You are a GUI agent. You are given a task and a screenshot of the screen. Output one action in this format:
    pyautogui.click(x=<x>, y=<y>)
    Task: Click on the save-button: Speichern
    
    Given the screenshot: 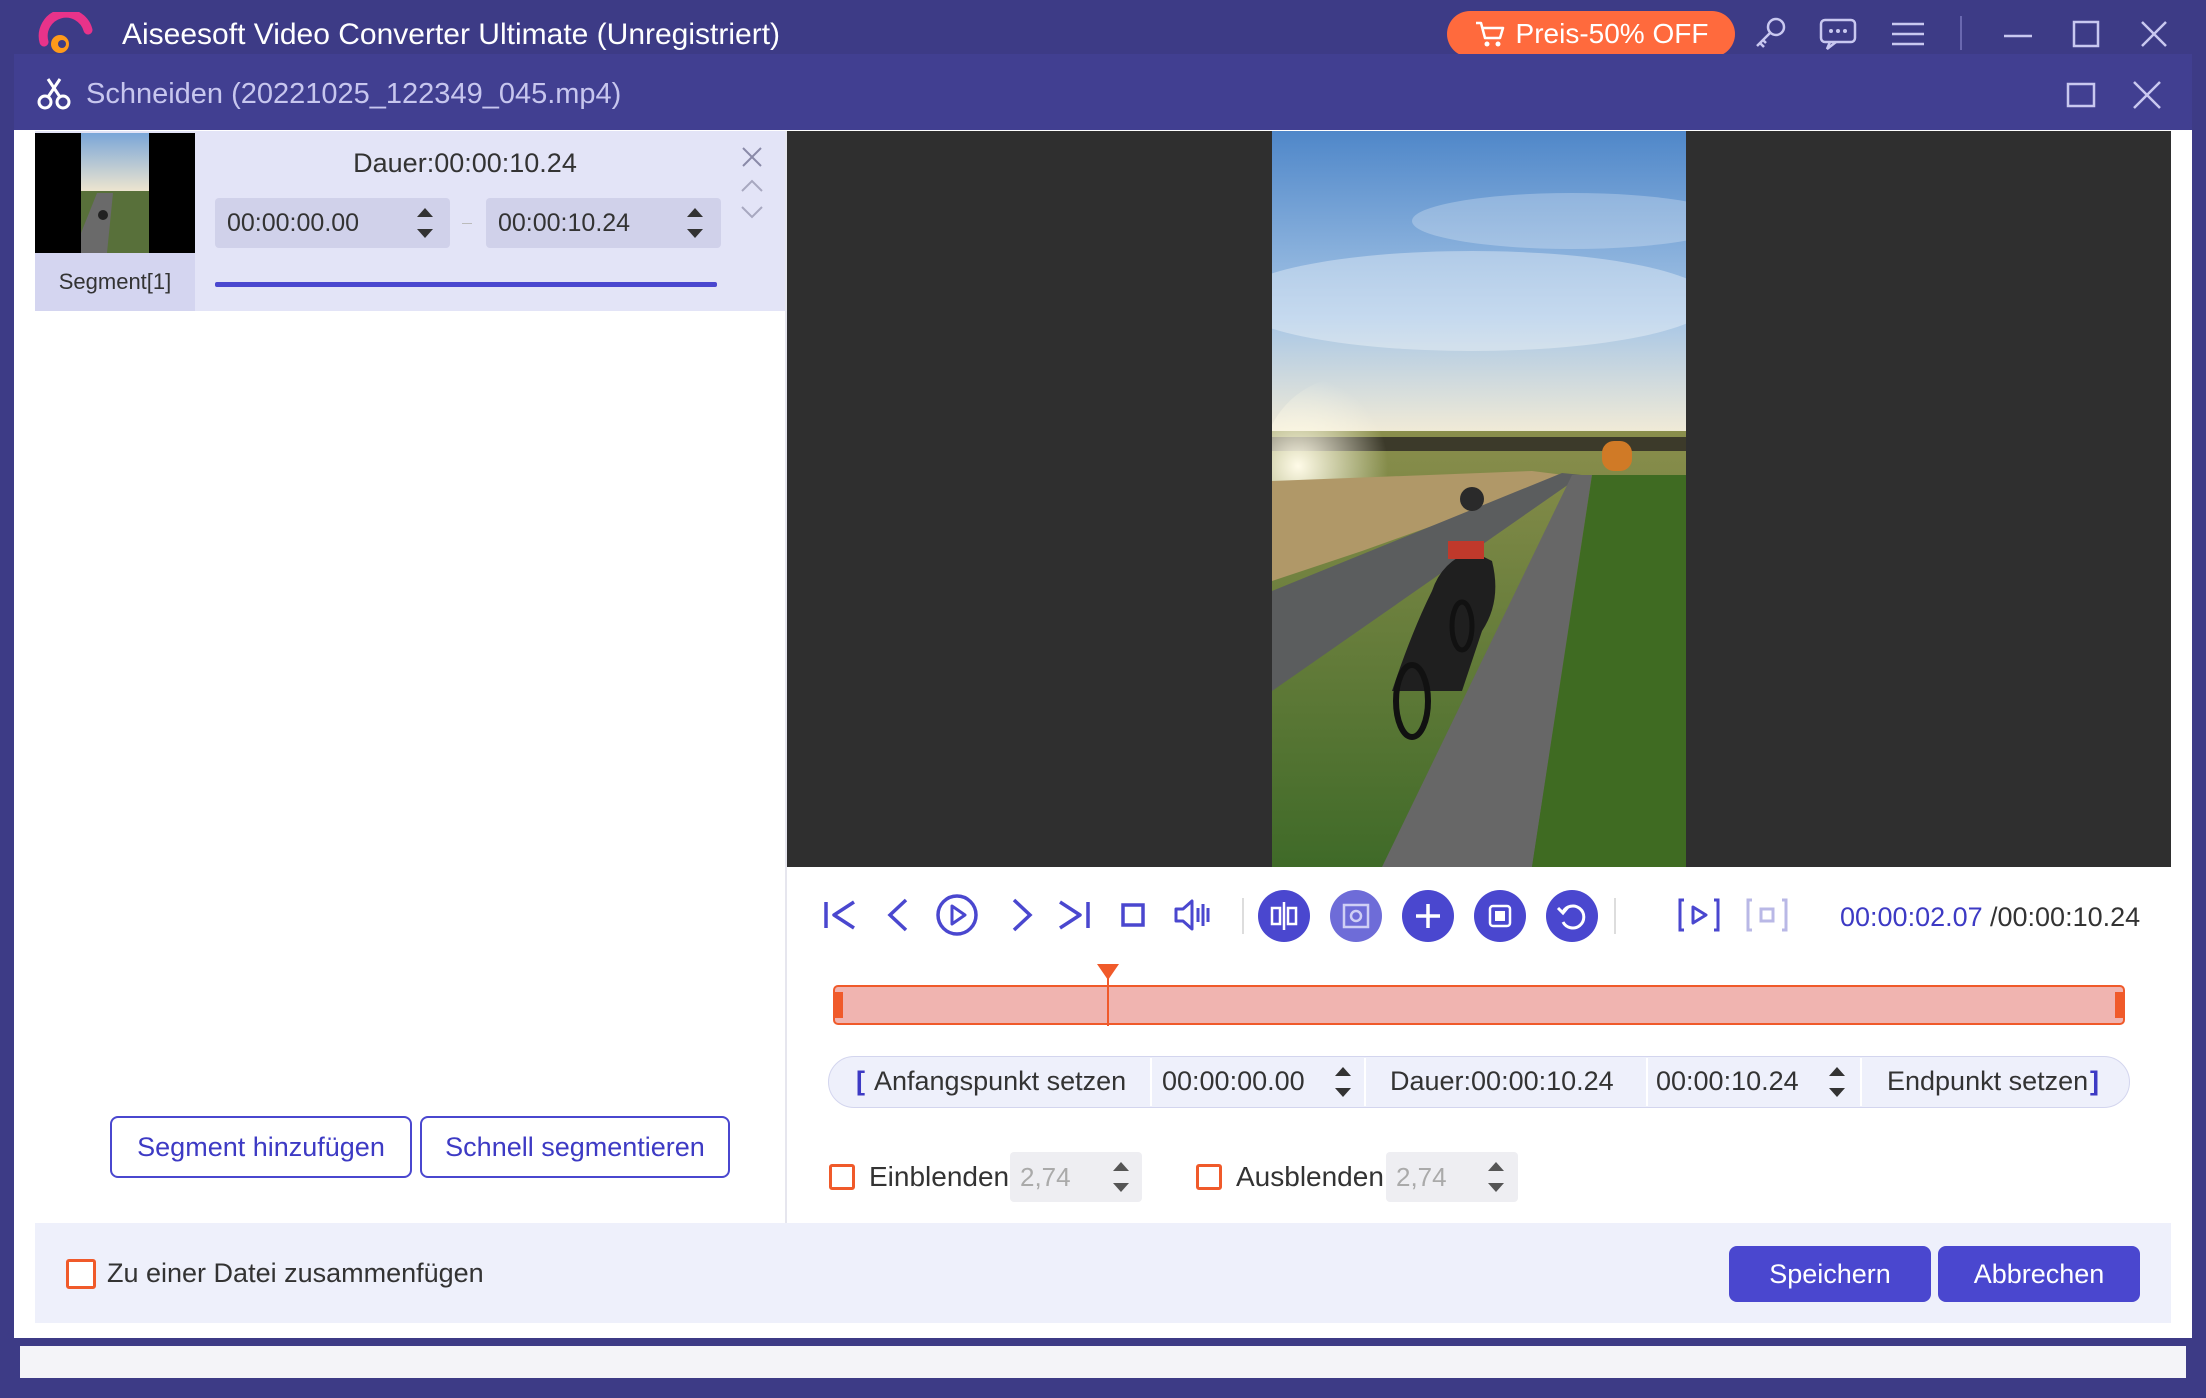 What is the action you would take?
    pyautogui.click(x=1830, y=1274)
    